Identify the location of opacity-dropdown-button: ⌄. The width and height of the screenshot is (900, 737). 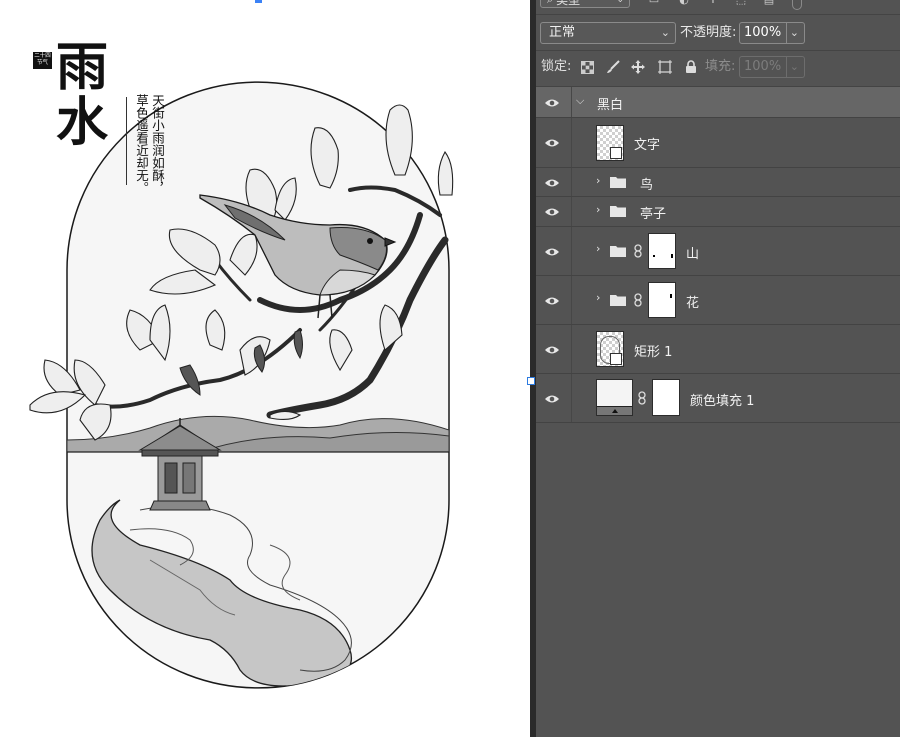
(796, 33).